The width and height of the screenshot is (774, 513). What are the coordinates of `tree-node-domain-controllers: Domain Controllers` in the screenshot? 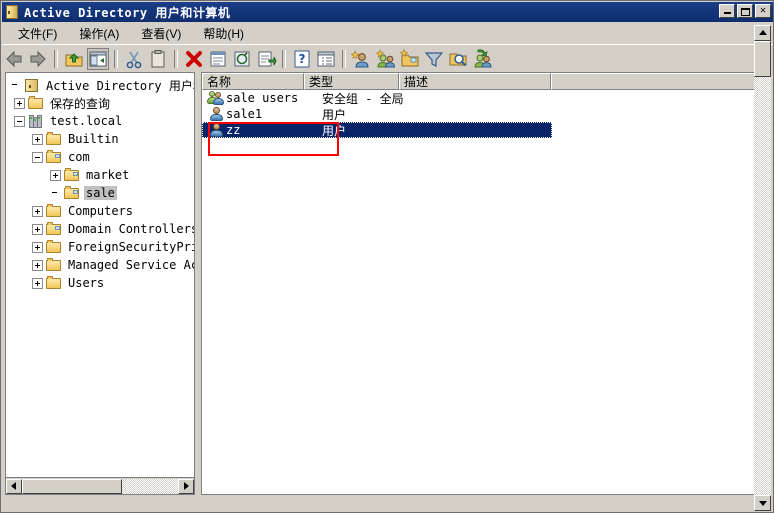 It's located at (100, 229).